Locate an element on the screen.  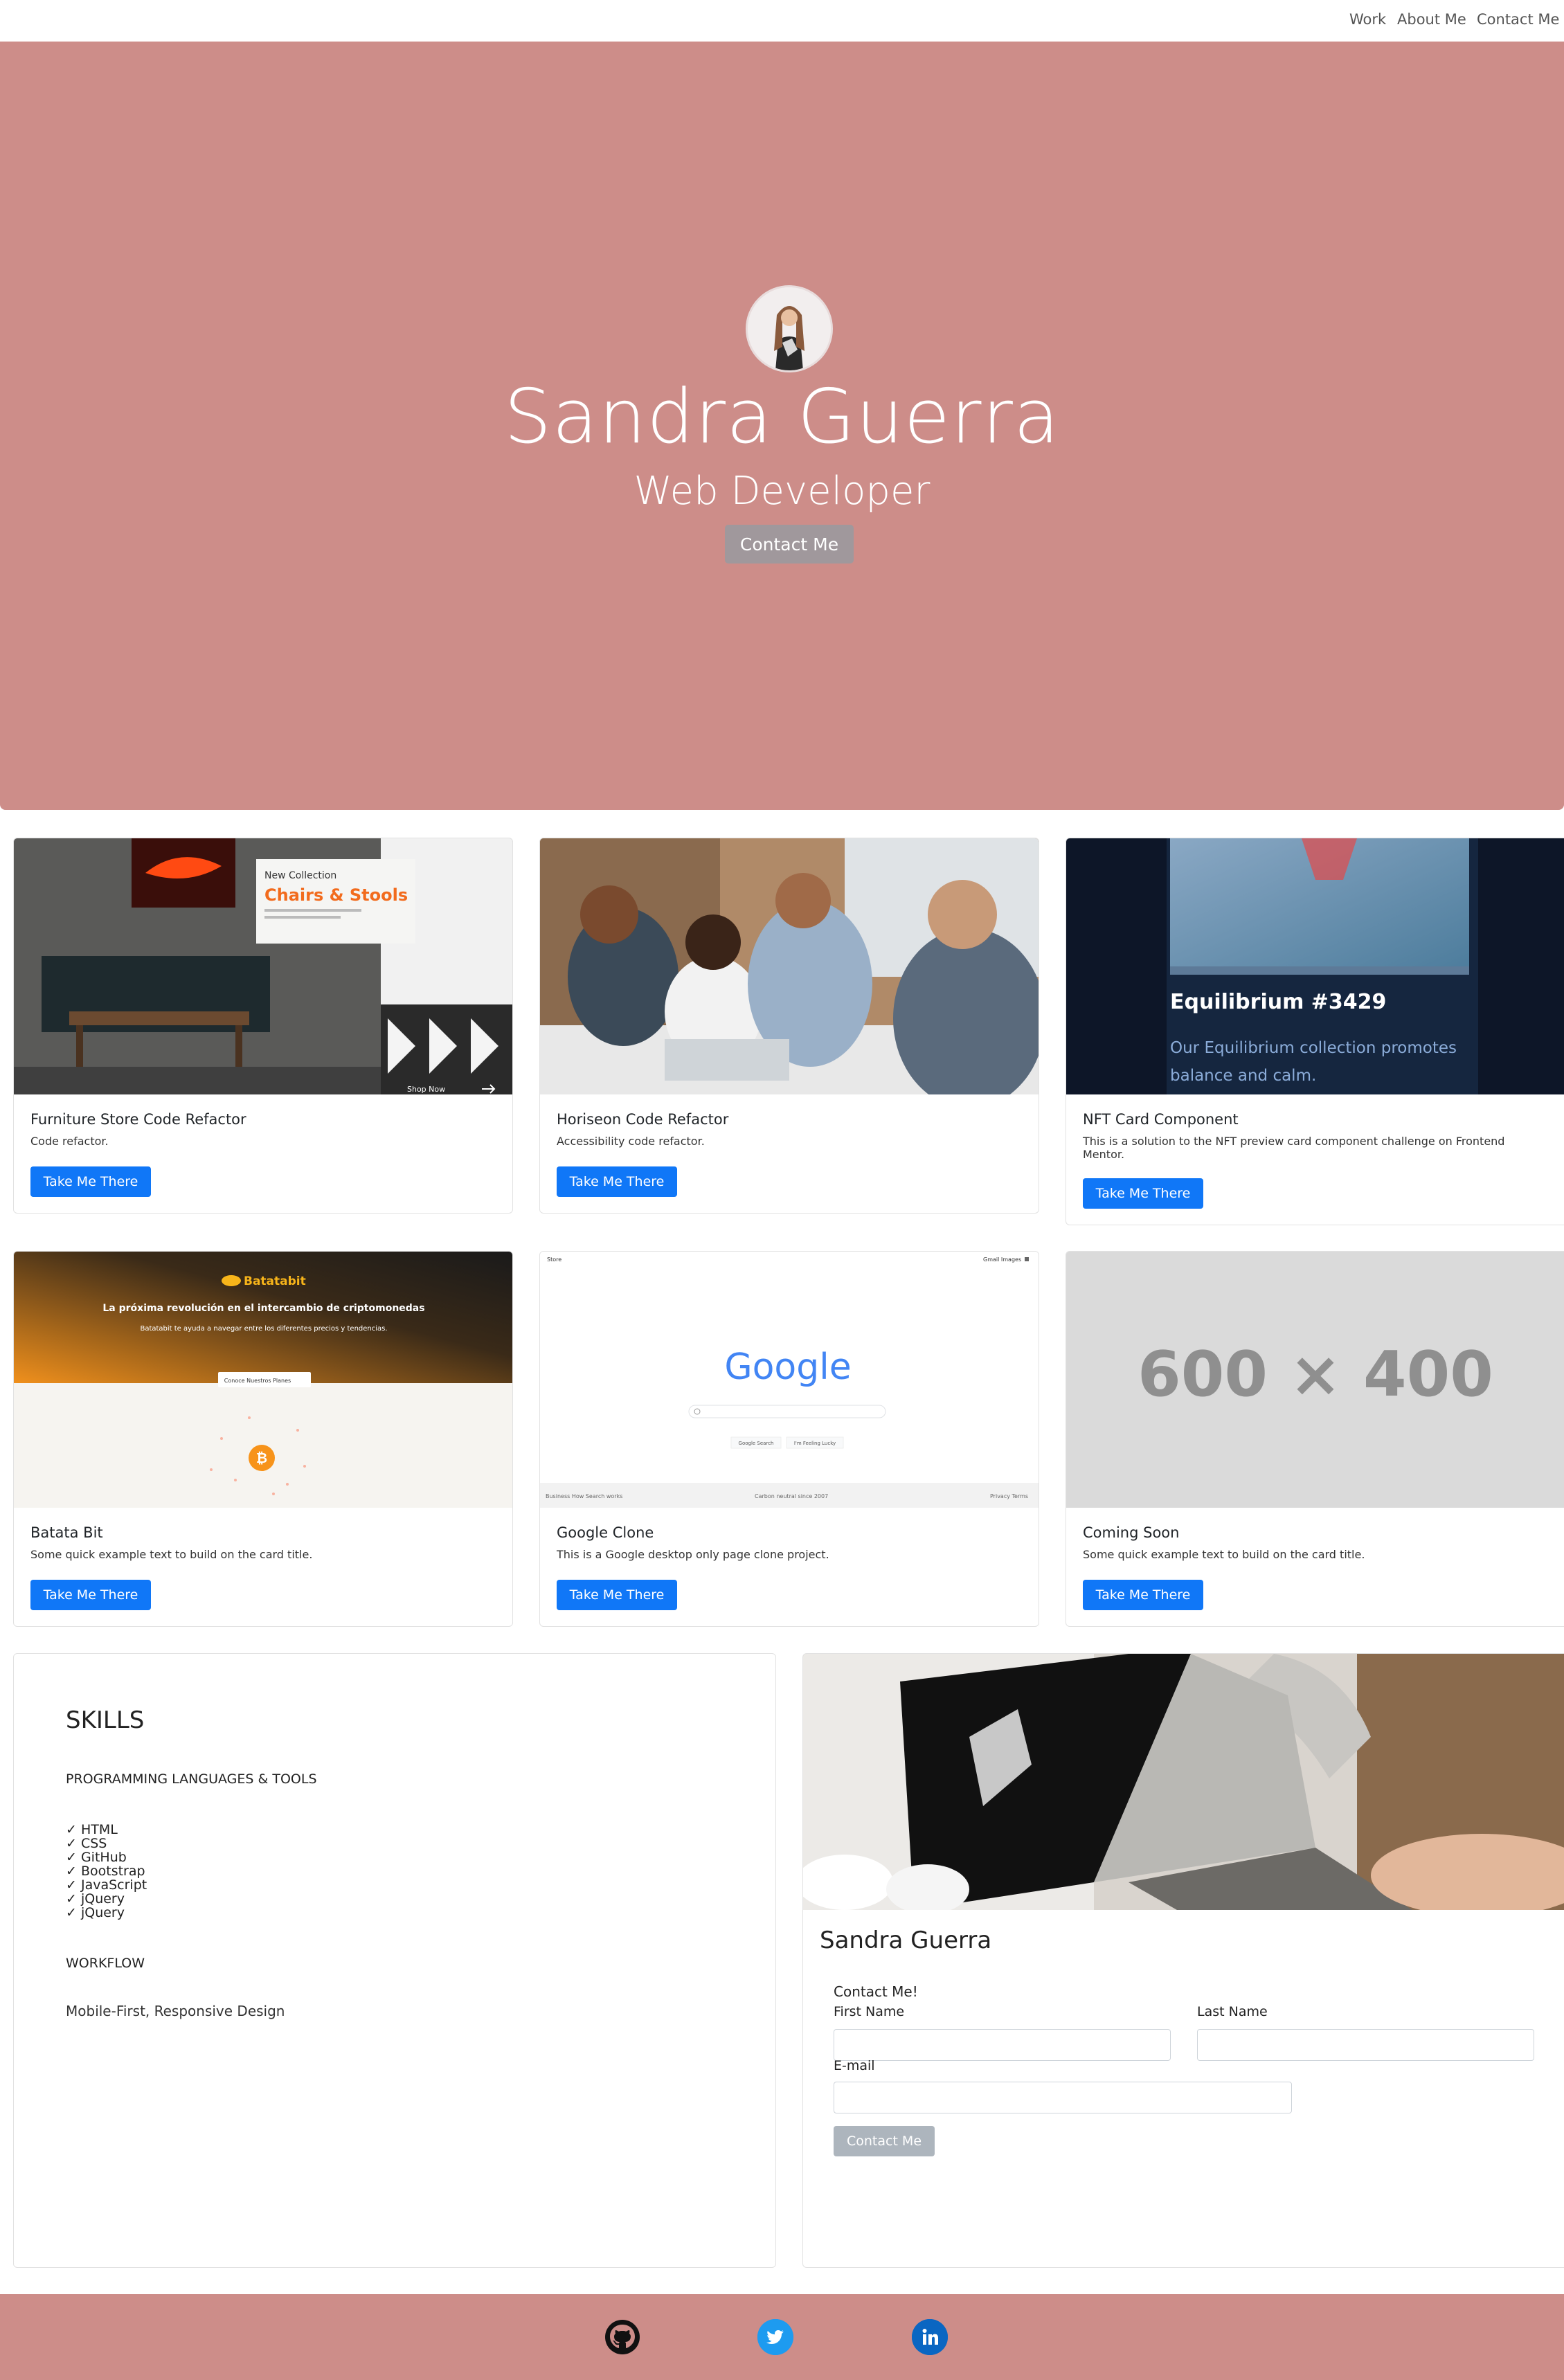
last-name-field is located at coordinates (1365, 2045).